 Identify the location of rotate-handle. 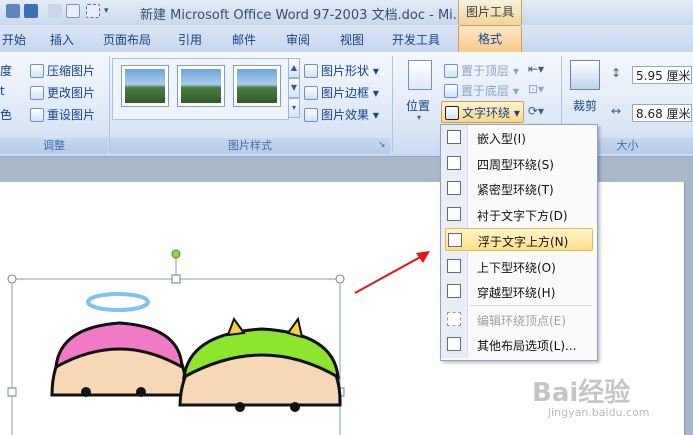
(176, 254).